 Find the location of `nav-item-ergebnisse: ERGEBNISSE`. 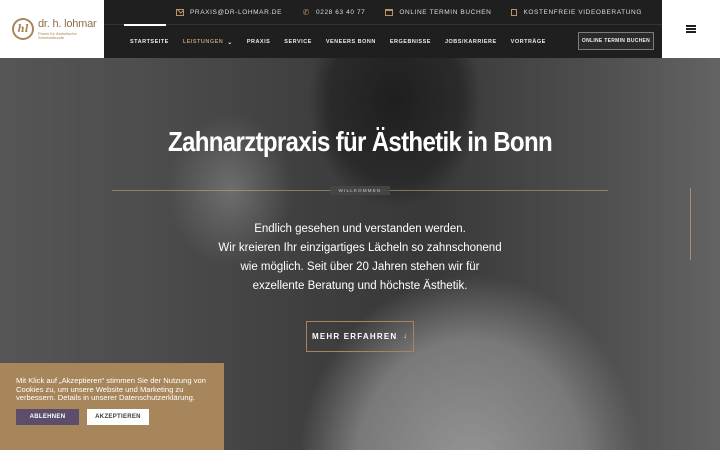

nav-item-ergebnisse: ERGEBNISSE is located at coordinates (410, 42).